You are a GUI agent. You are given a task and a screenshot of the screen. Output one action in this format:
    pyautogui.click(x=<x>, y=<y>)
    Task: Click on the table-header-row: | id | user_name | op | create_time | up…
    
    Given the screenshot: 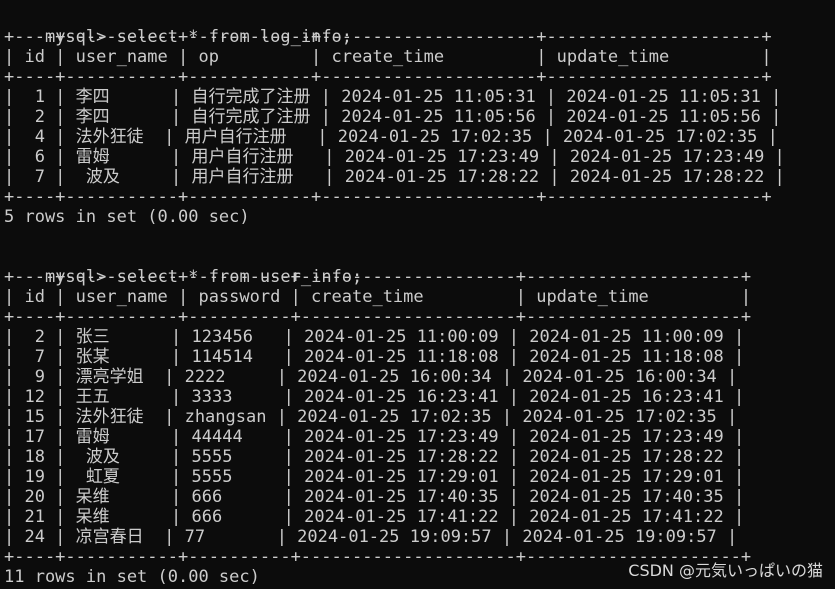 What is the action you would take?
    pyautogui.click(x=388, y=57)
    